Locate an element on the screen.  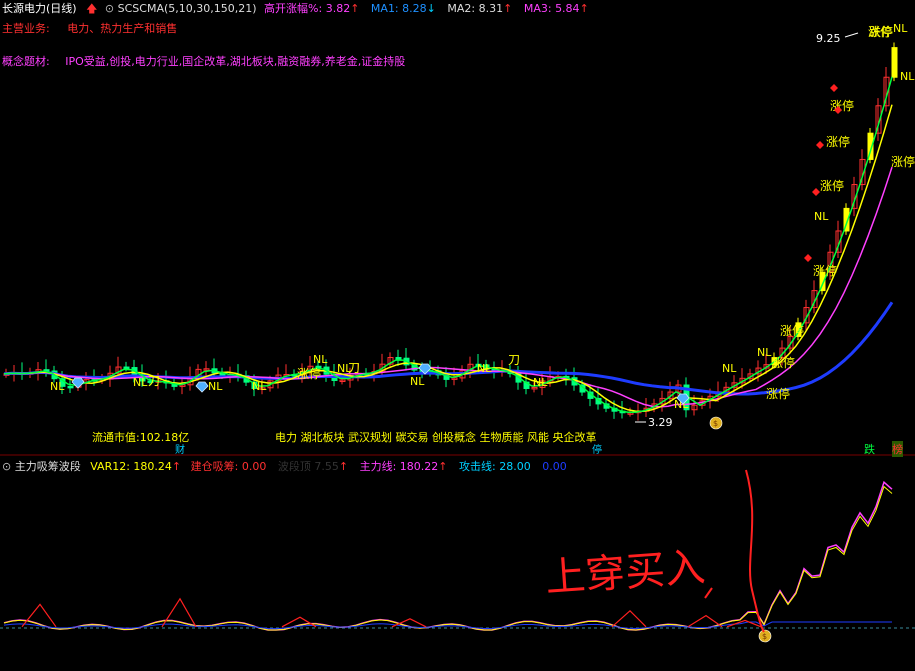
build-label: 建仓吸筹: is located at coordinates (214, 466).